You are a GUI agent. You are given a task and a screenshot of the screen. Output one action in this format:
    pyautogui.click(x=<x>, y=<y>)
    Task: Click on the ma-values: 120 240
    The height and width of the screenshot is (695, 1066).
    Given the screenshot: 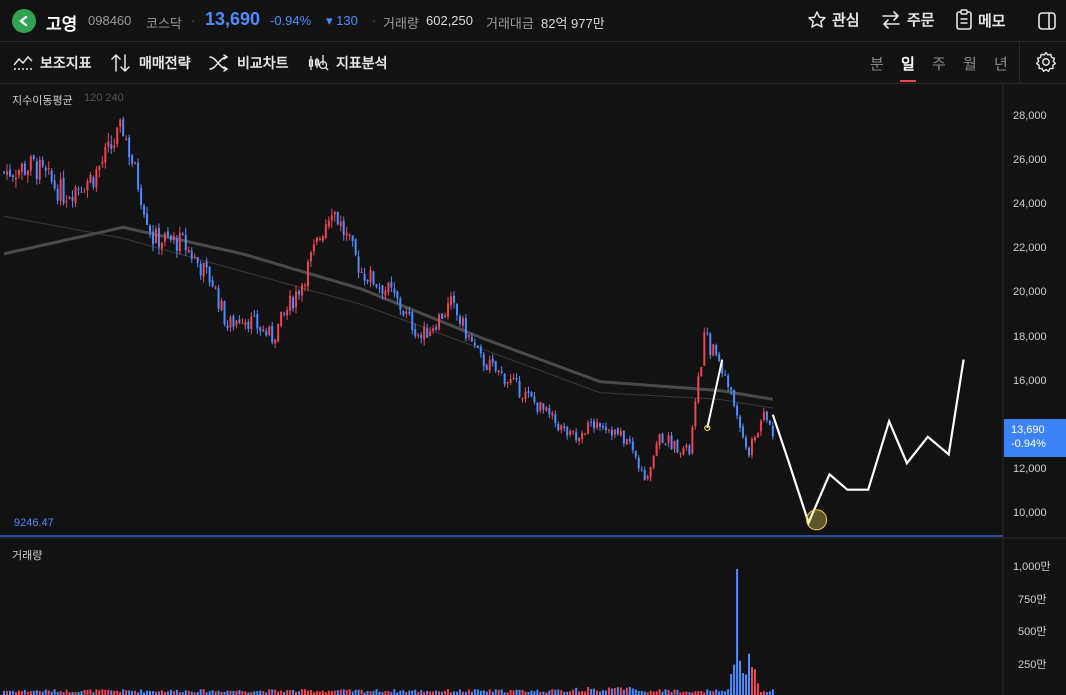 What is the action you would take?
    pyautogui.click(x=104, y=98)
    